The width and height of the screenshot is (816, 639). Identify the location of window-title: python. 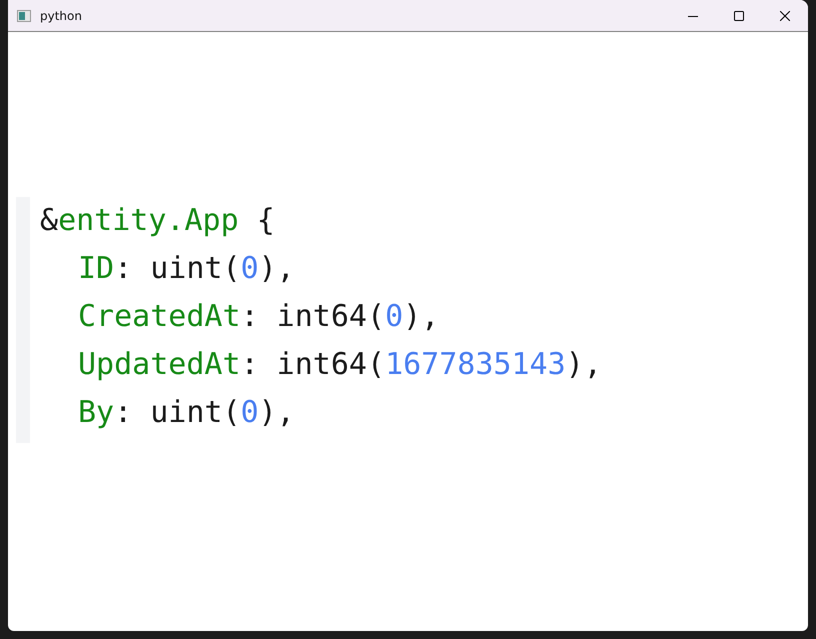
(61, 15).